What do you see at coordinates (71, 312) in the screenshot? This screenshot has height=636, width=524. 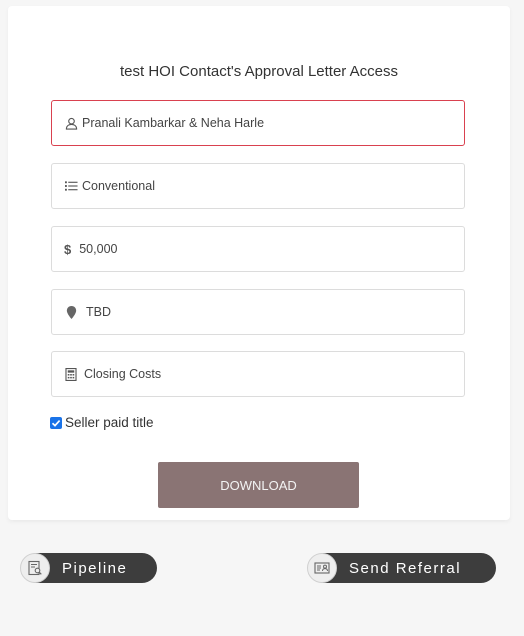 I see `map-pin-icon` at bounding box center [71, 312].